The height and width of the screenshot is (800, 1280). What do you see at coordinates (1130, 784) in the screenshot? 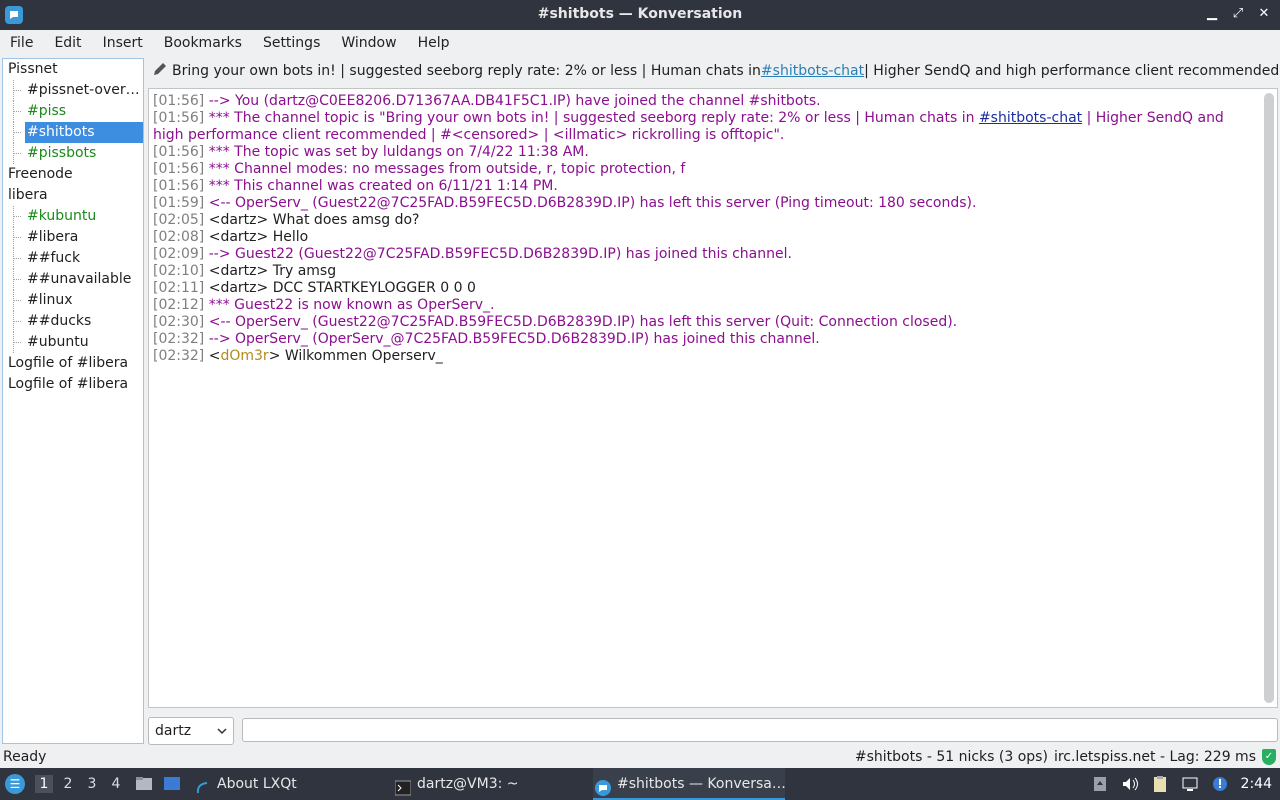
I see `volume-icon` at bounding box center [1130, 784].